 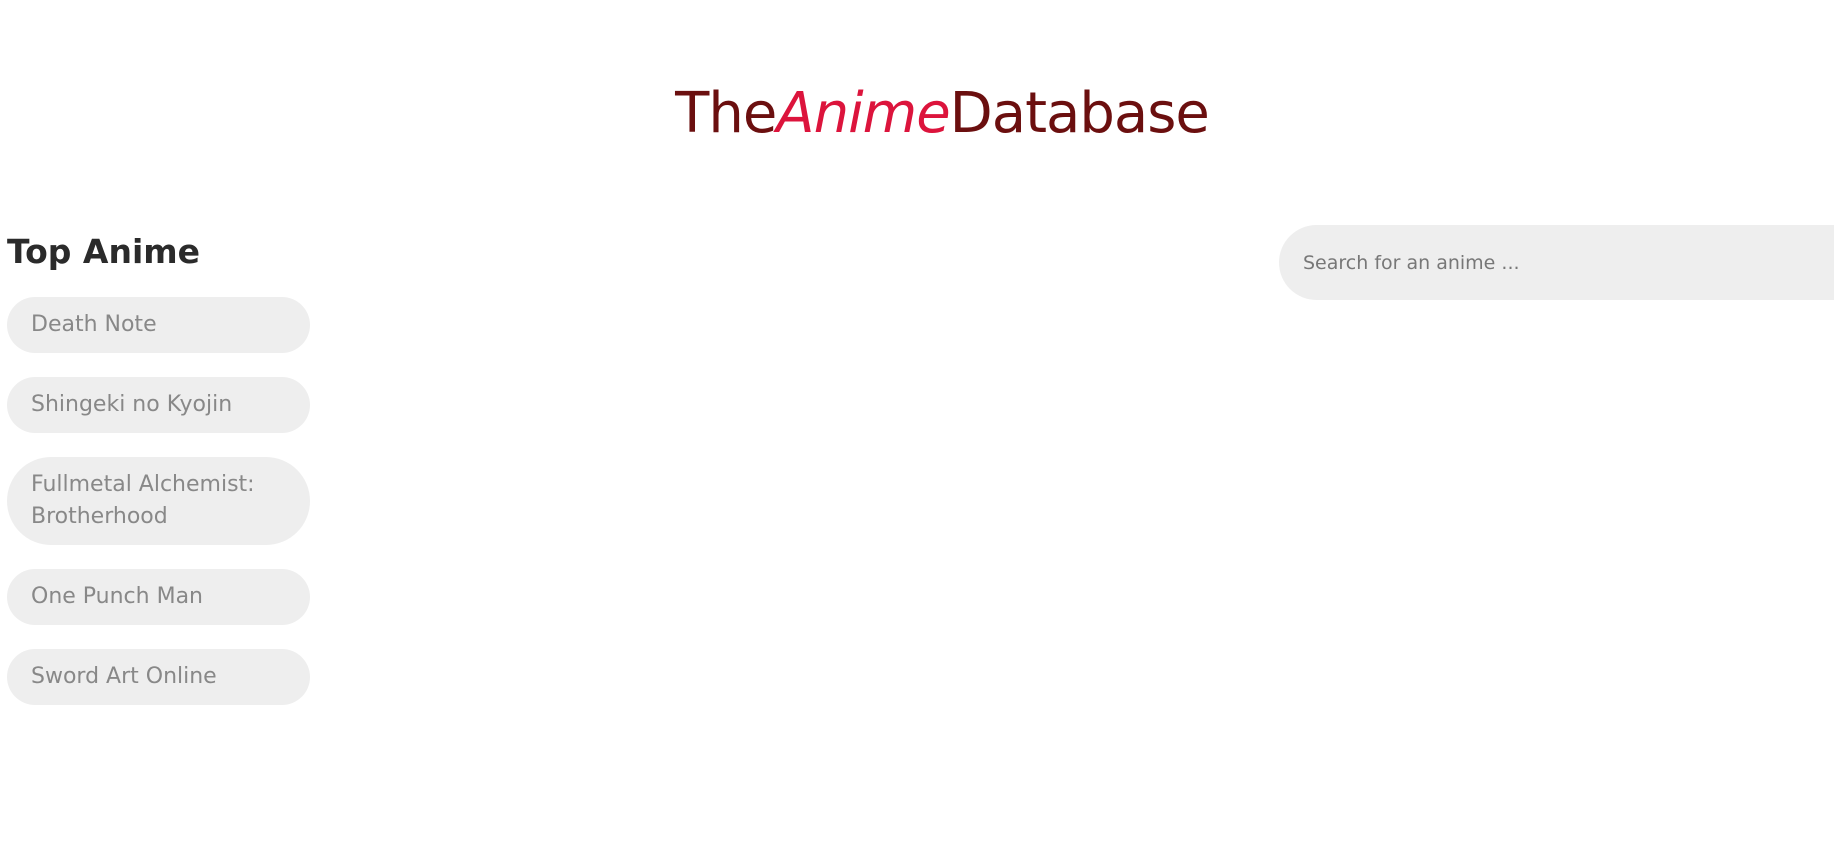 I want to click on search-input, so click(x=1556, y=262).